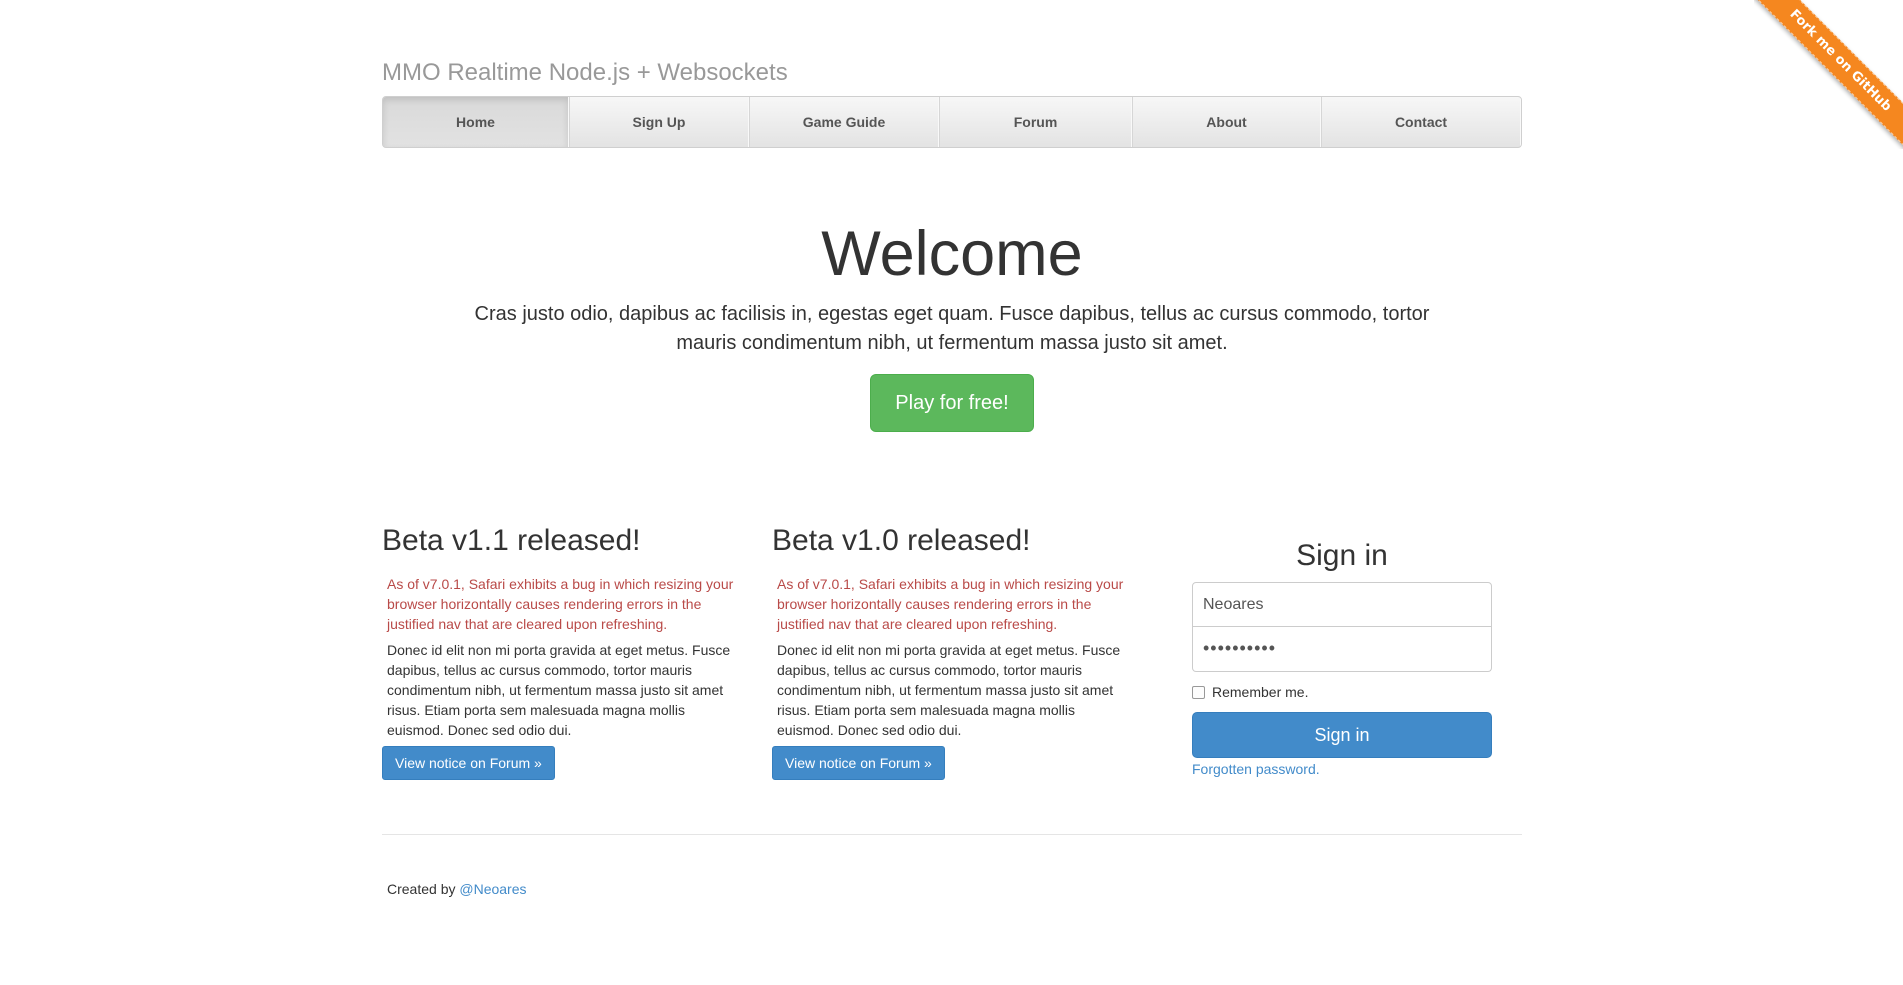 This screenshot has width=1903, height=985. What do you see at coordinates (659, 122) in the screenshot?
I see `nav-item-sign-up: Sign Up` at bounding box center [659, 122].